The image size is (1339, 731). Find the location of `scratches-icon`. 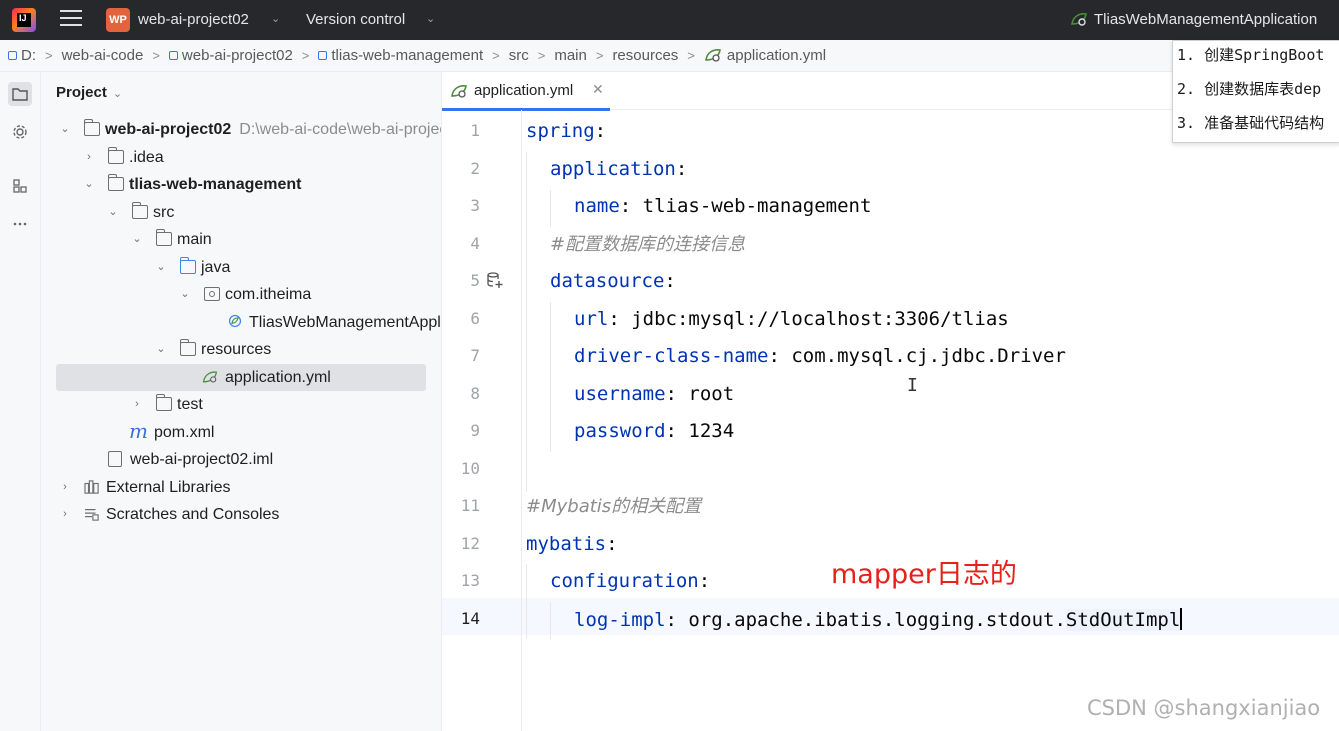

scratches-icon is located at coordinates (92, 515).